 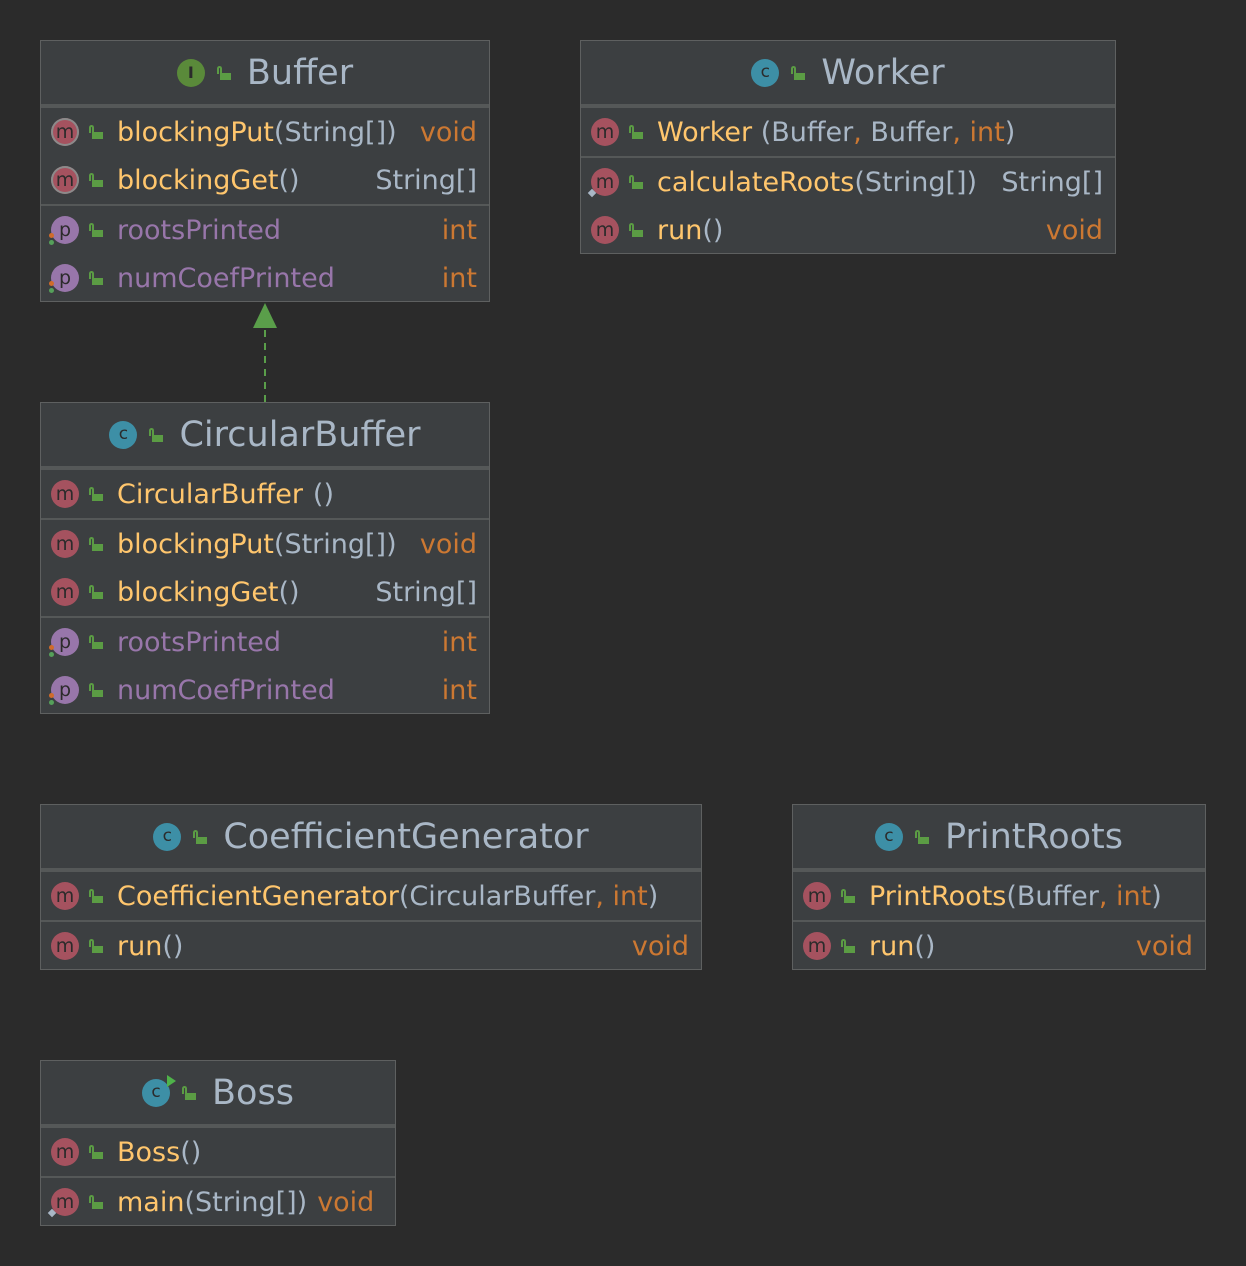 I want to click on class-header: I Buffer, so click(x=265, y=73).